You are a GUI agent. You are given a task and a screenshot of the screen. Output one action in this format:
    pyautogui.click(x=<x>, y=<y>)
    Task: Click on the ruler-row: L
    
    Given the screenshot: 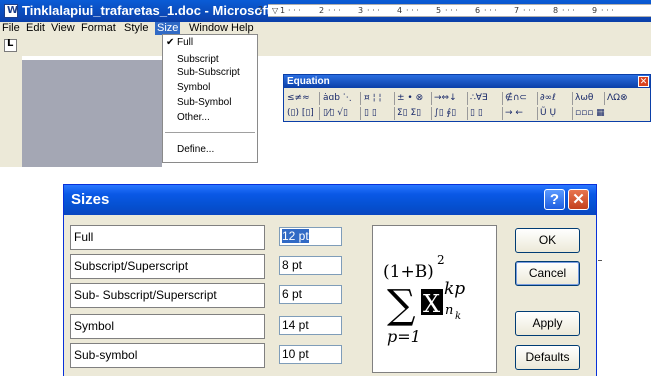 What is the action you would take?
    pyautogui.click(x=325, y=45)
    